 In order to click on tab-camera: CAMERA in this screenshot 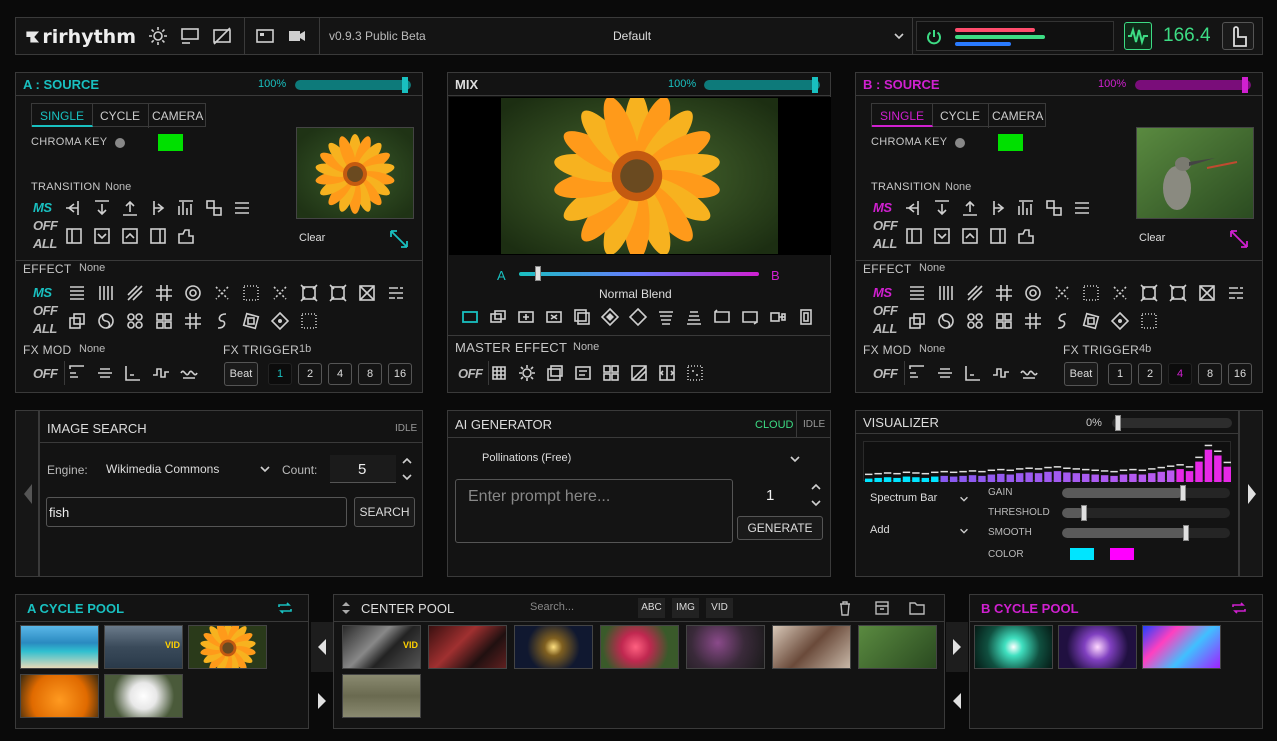, I will do `click(177, 116)`.